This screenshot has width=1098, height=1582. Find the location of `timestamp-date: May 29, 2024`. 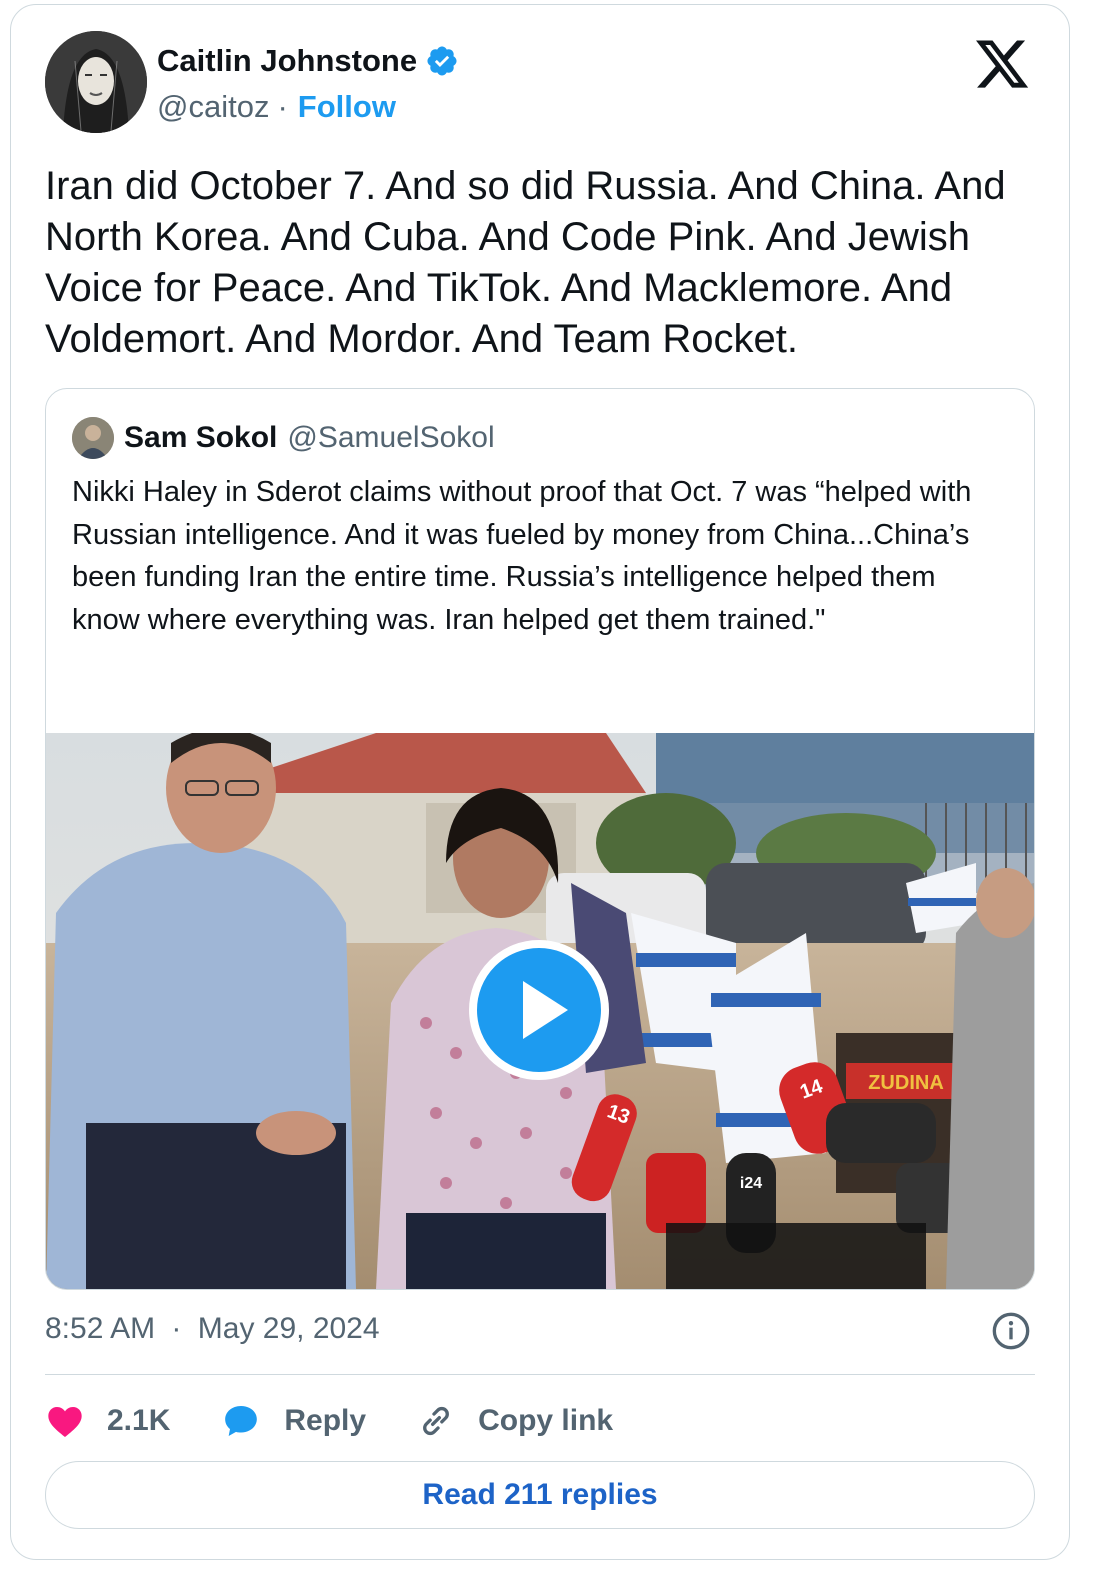

timestamp-date: May 29, 2024 is located at coordinates (288, 1328).